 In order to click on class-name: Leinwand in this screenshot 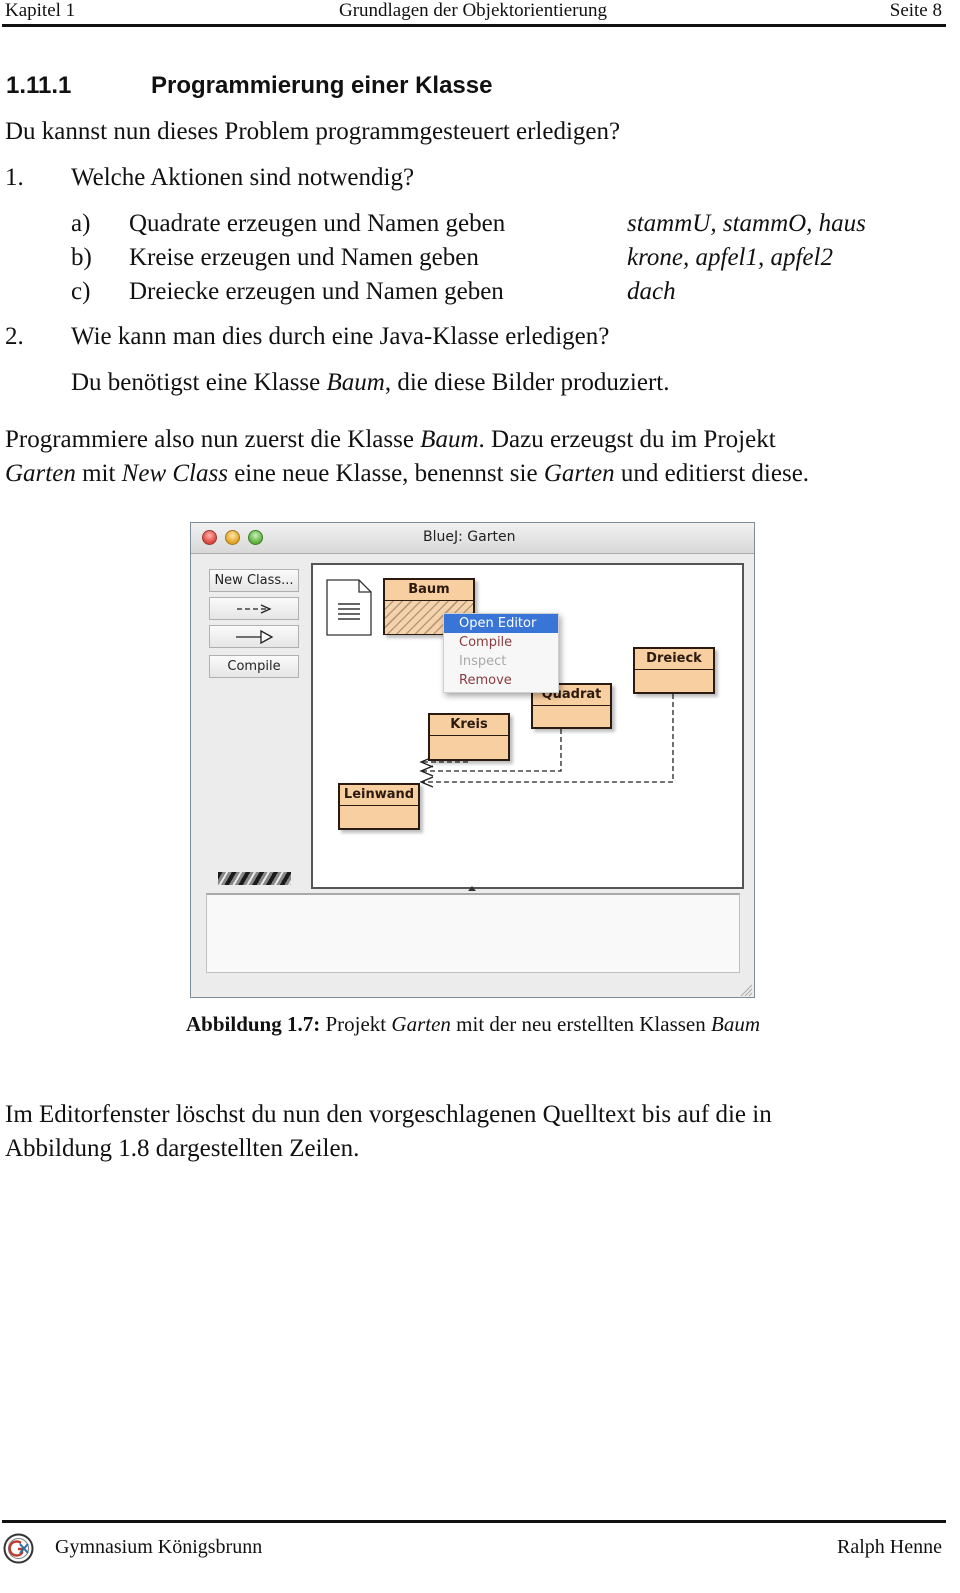, I will do `click(379, 795)`.